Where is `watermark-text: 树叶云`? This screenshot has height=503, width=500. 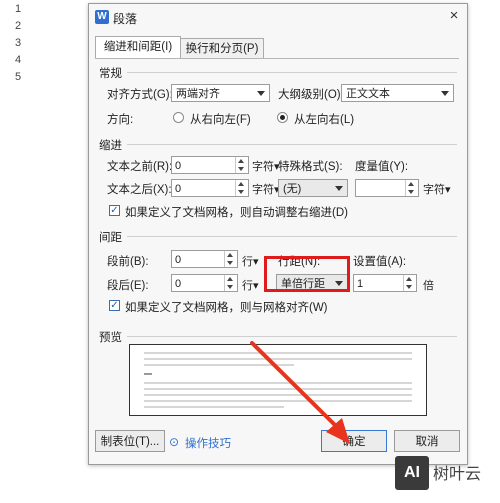 watermark-text: 树叶云 is located at coordinates (457, 474).